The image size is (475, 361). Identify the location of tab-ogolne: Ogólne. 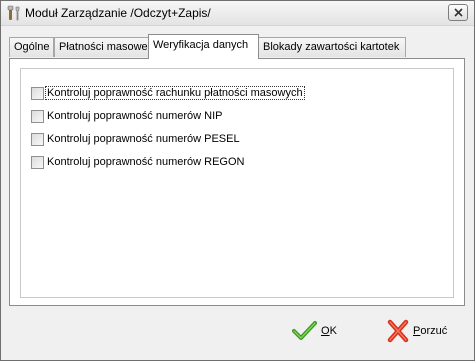
(31, 47).